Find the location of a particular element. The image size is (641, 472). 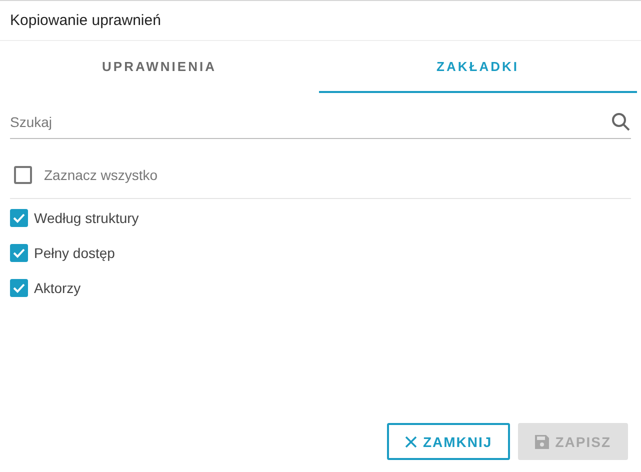

checkbox-label: Według struktury is located at coordinates (86, 218).